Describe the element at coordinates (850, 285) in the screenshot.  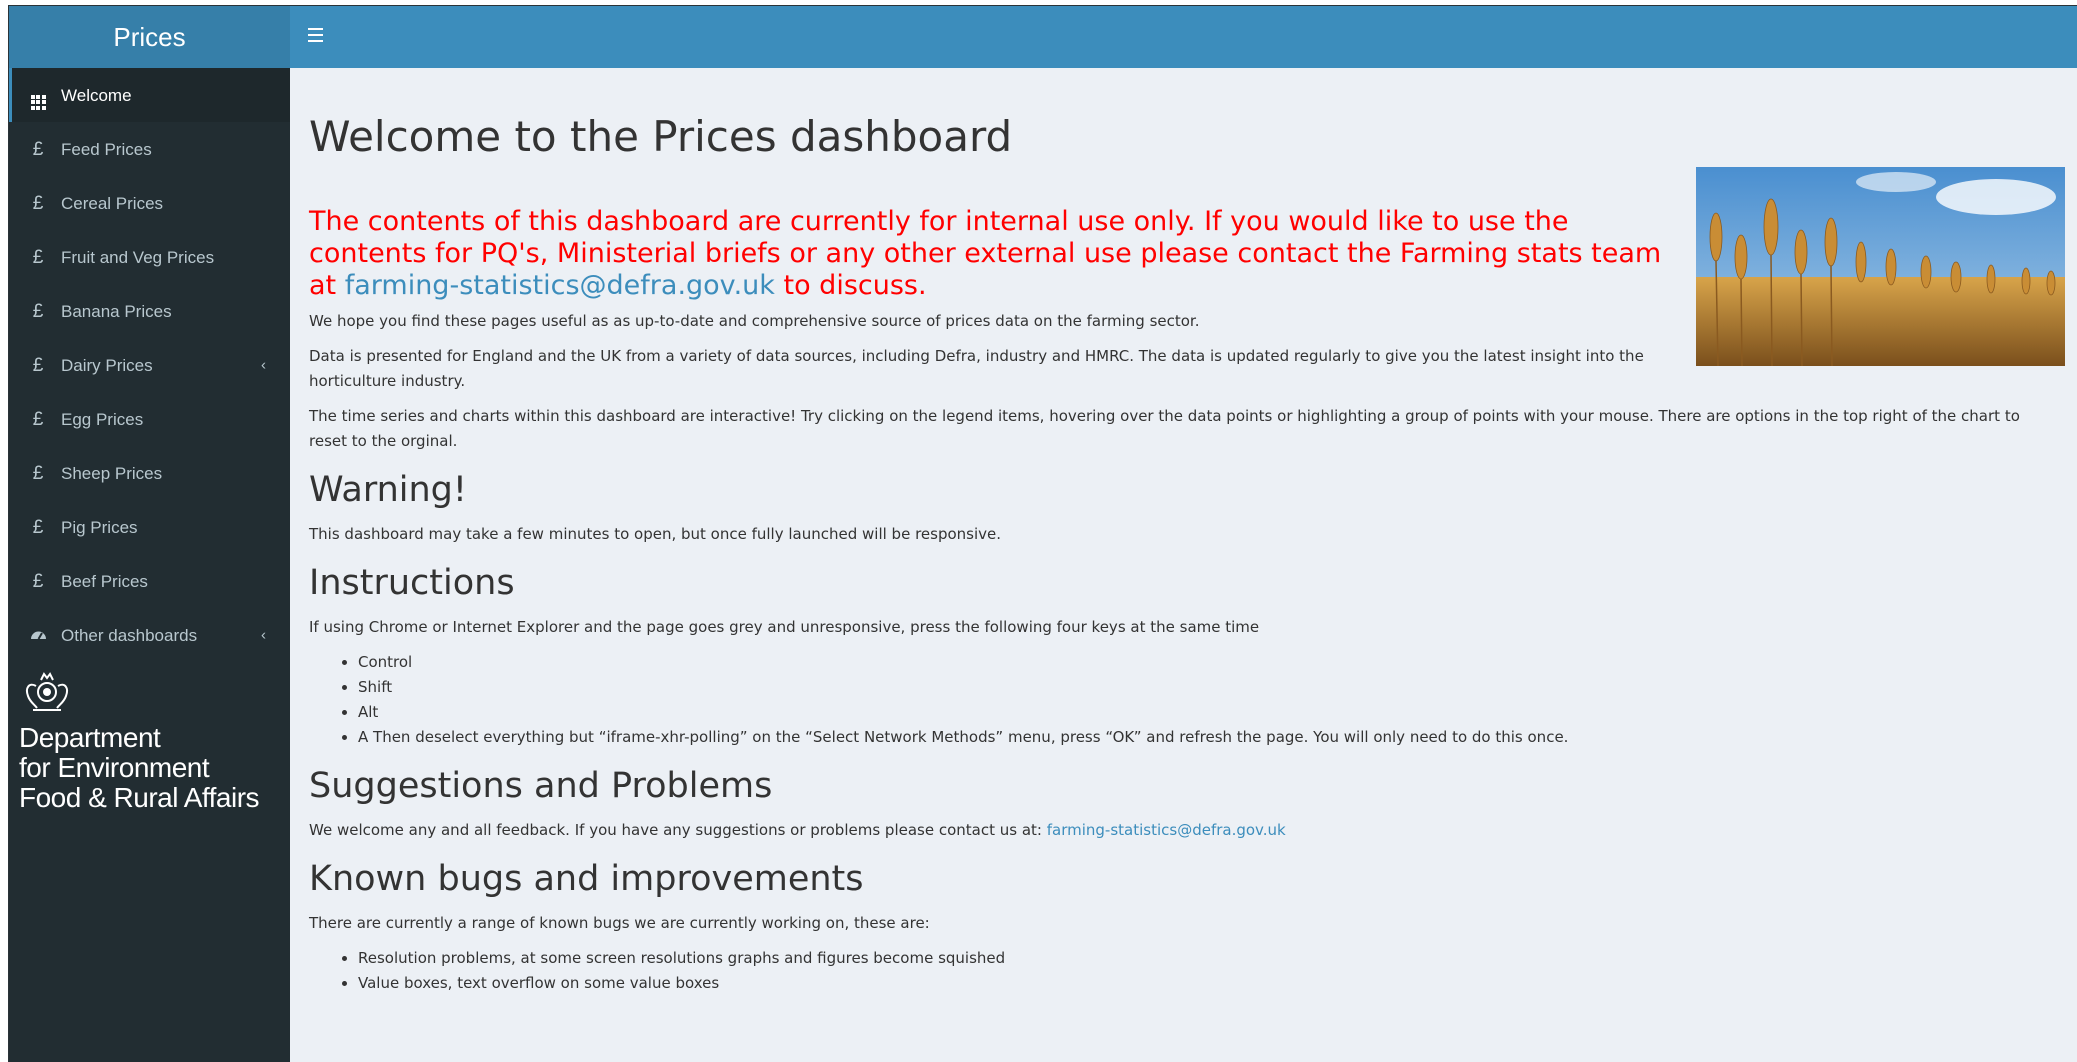
I see `notice-text-end: to discuss.` at that location.